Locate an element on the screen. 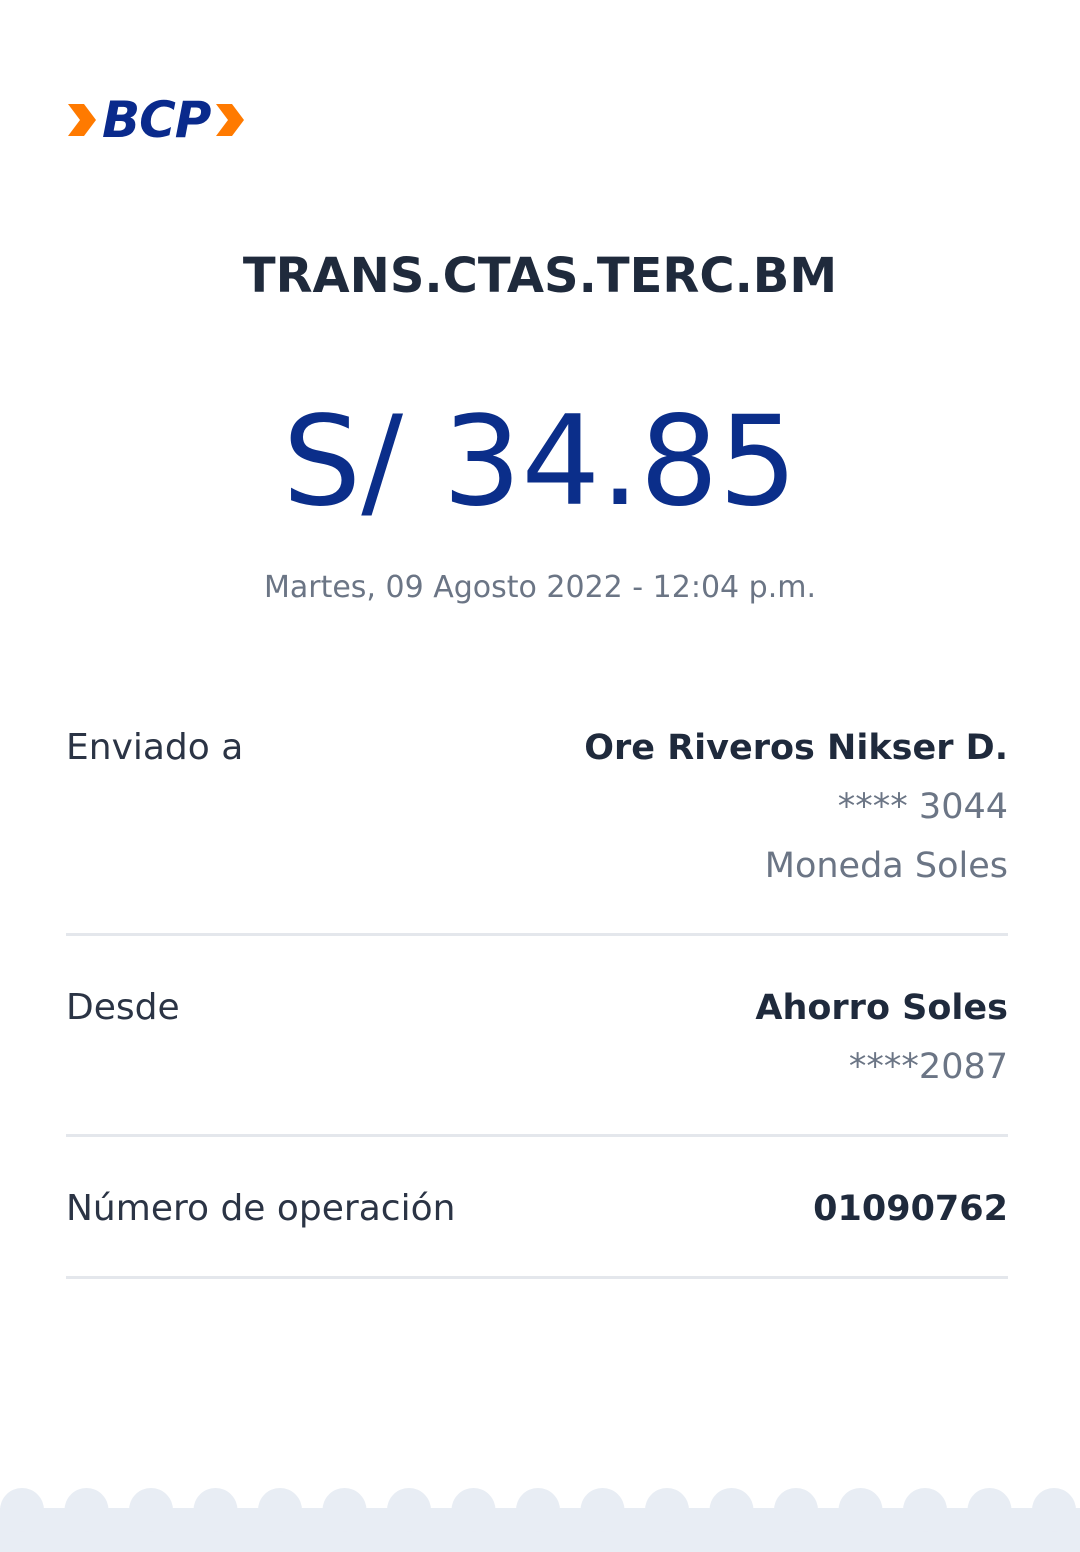 This screenshot has width=1080, height=1552. from-label: Desde is located at coordinates (123, 1007).